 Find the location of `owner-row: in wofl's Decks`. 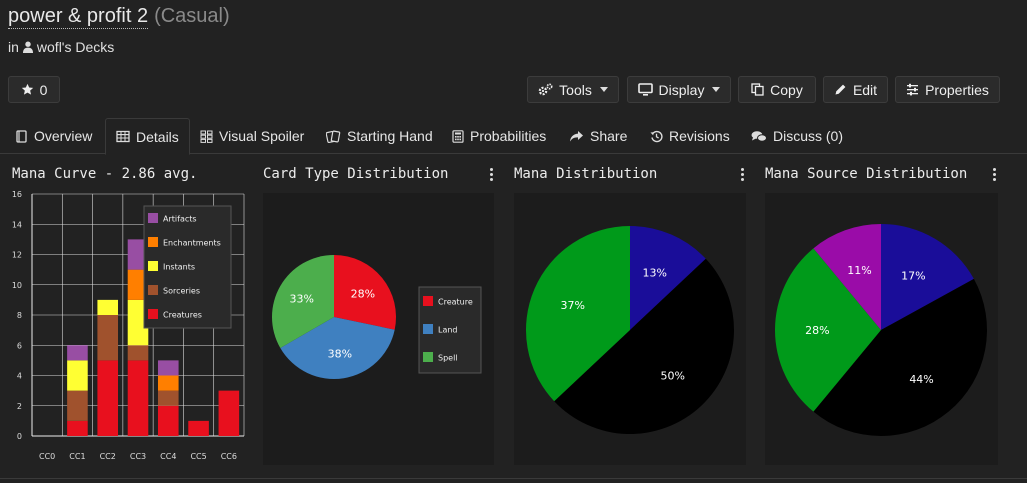

owner-row: in wofl's Decks is located at coordinates (61, 47).